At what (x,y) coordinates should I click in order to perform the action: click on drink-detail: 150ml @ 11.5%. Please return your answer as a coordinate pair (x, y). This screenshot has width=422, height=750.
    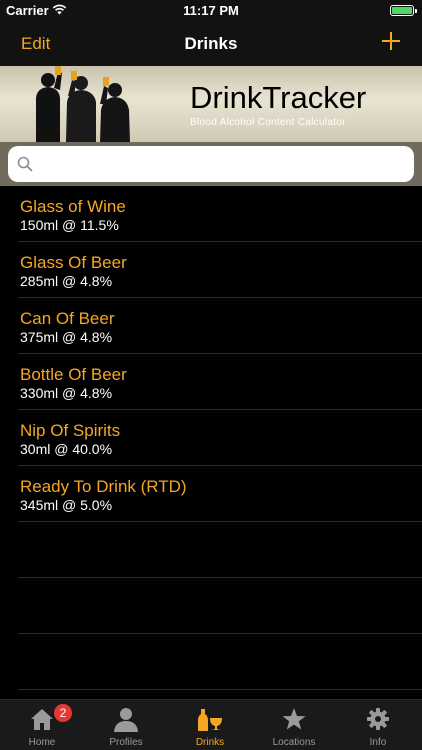
    Looking at the image, I should click on (69, 225).